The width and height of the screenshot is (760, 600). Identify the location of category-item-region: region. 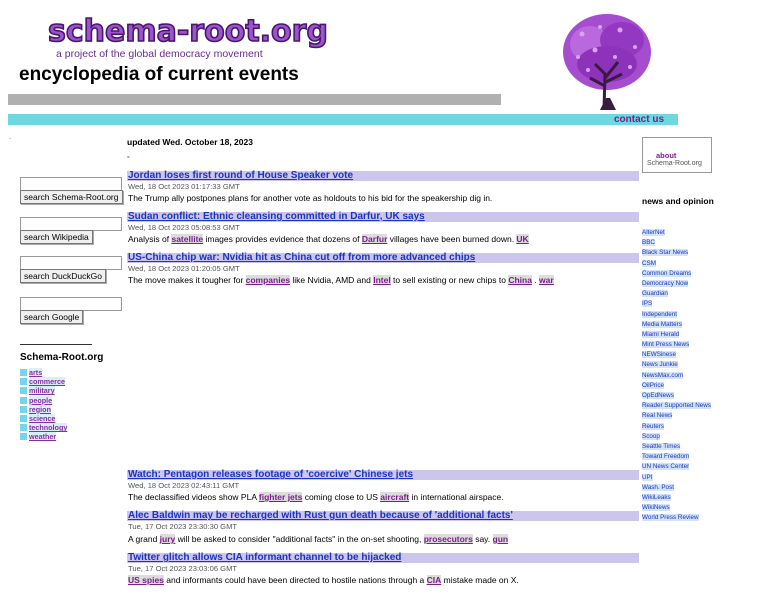
(43, 409).